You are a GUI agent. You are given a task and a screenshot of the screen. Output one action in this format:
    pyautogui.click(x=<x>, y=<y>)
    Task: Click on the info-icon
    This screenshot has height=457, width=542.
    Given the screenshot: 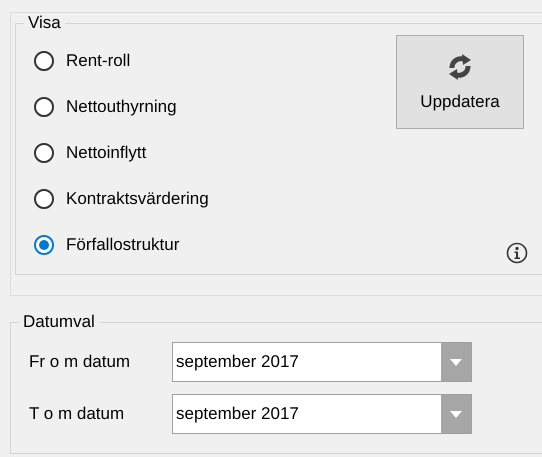 What is the action you would take?
    pyautogui.click(x=517, y=253)
    